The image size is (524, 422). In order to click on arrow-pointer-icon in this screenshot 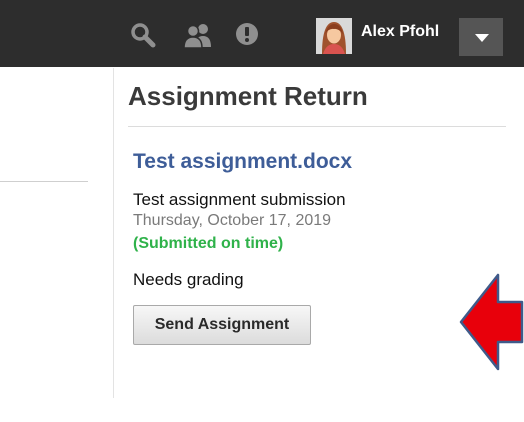, I will do `click(491, 322)`.